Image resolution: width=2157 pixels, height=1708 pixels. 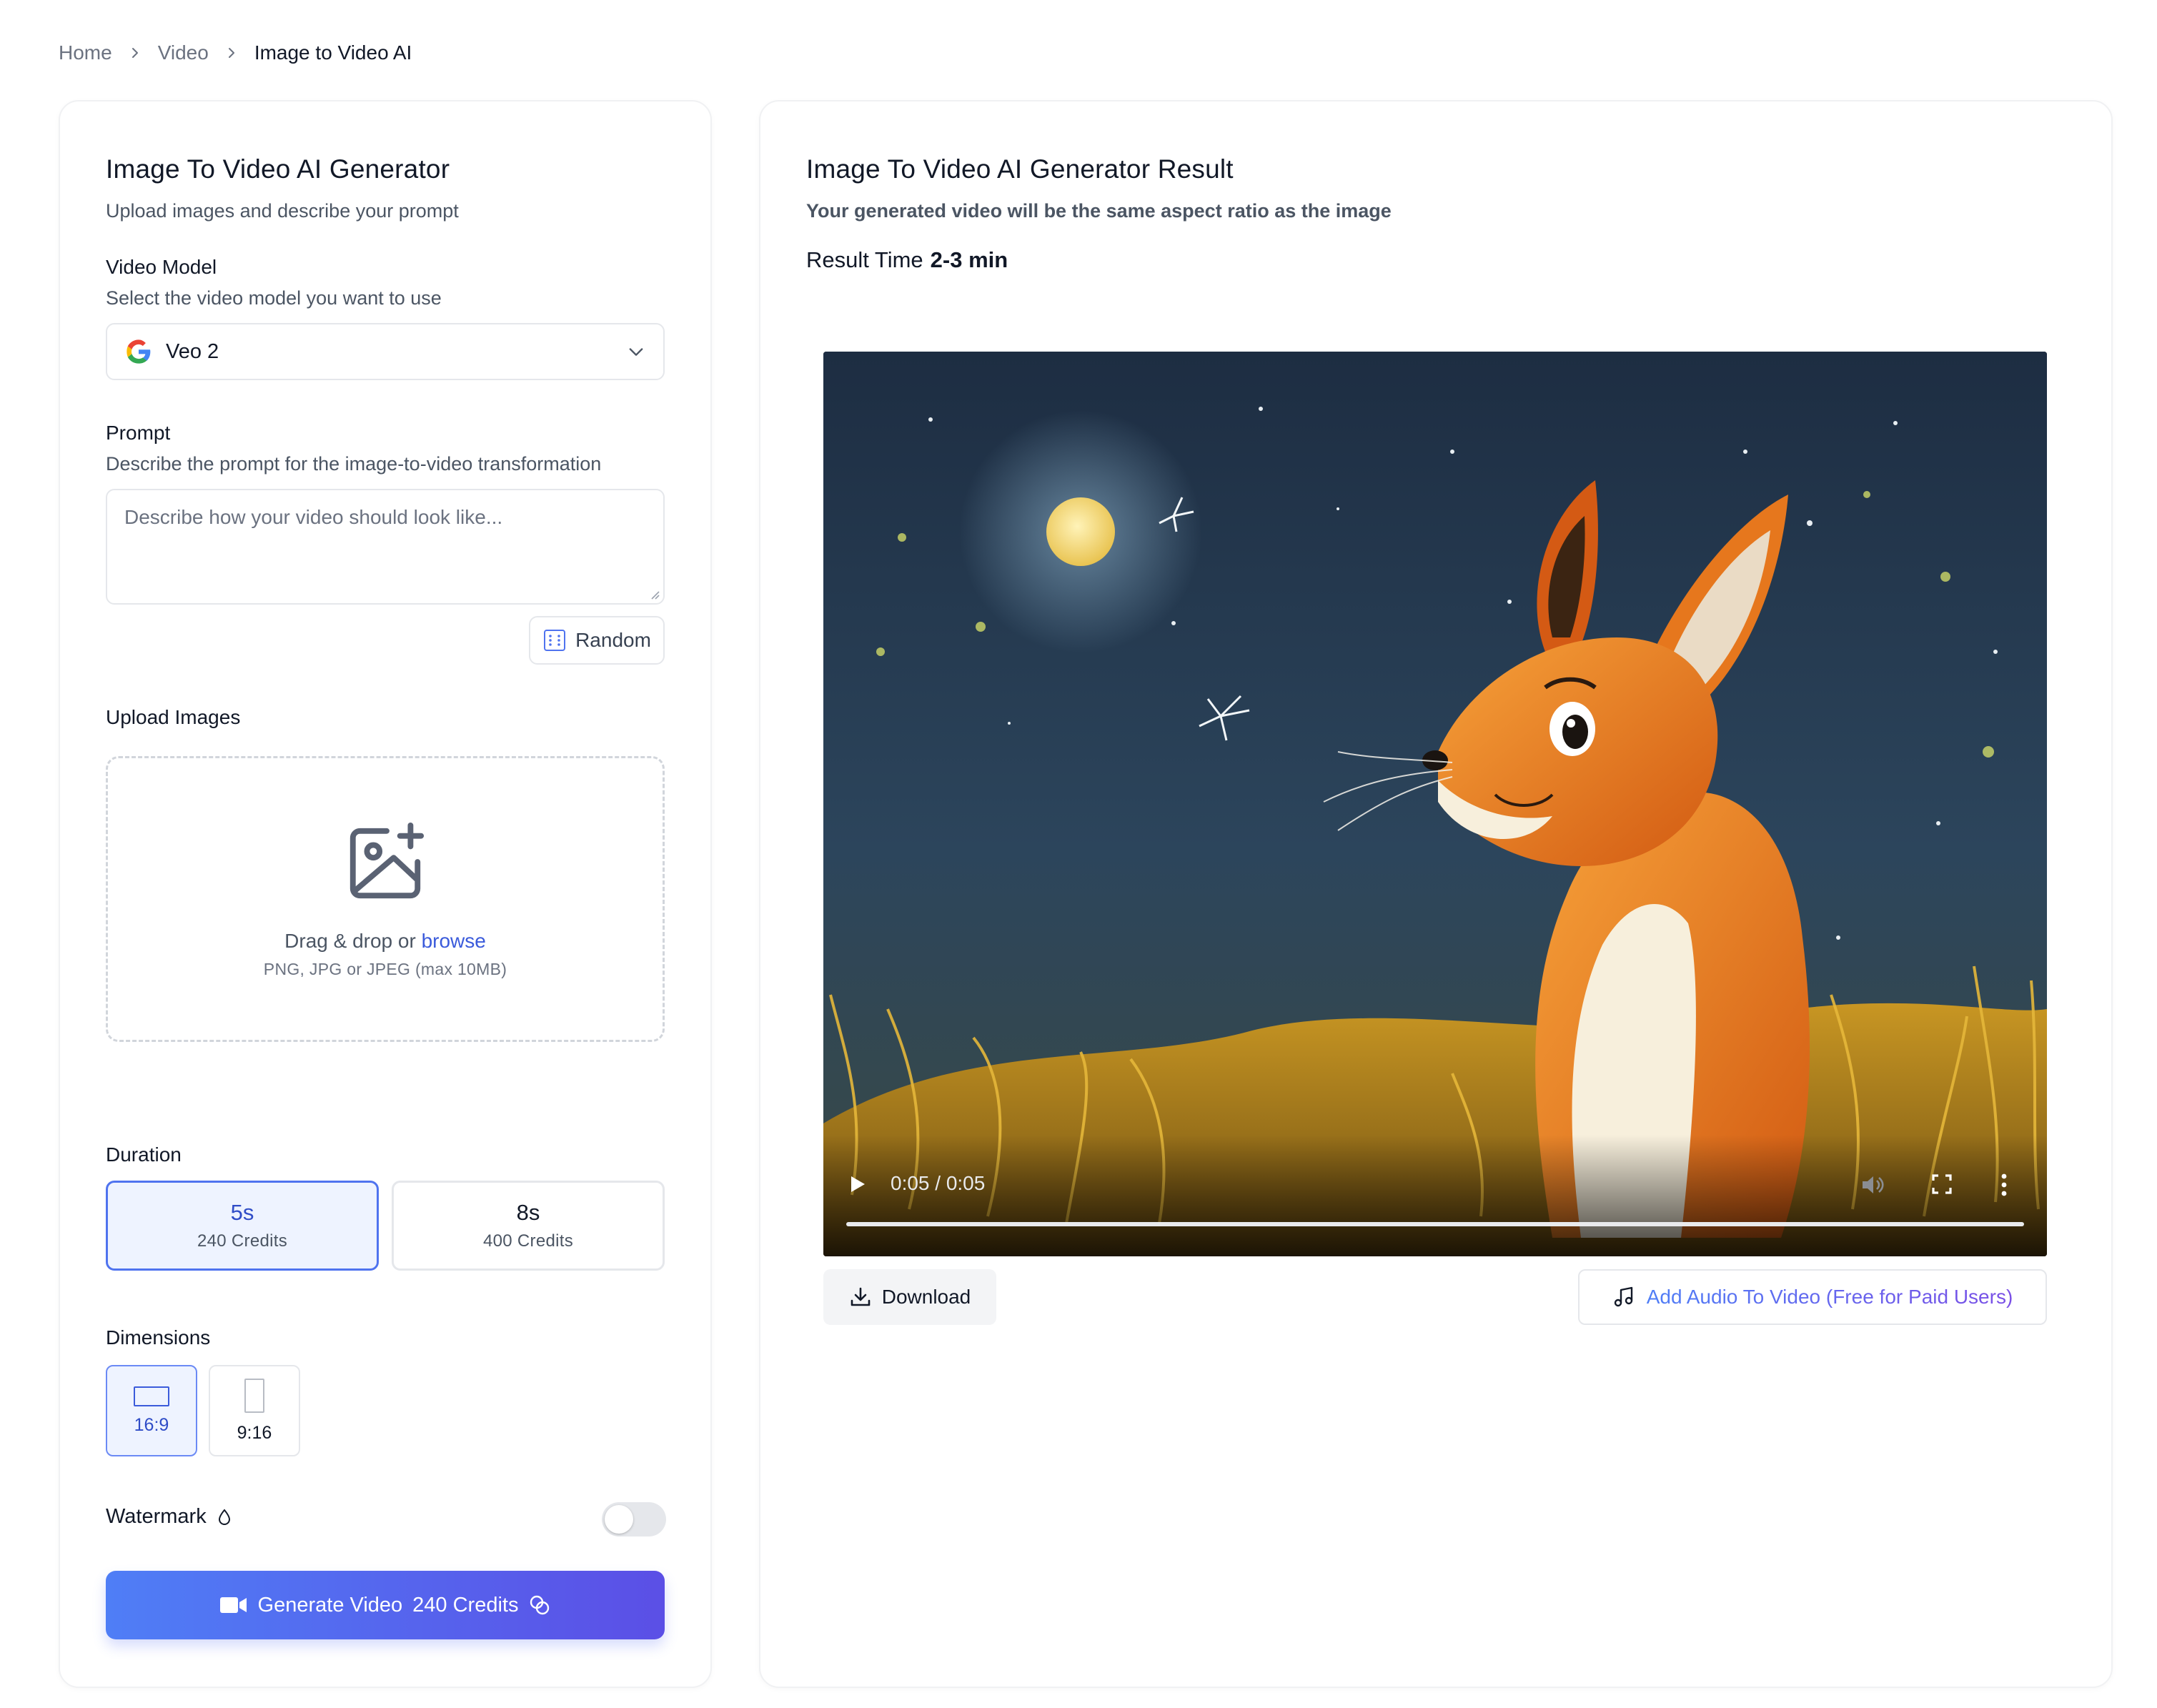 What do you see at coordinates (158, 1337) in the screenshot?
I see `dimensions-label: Dimensions` at bounding box center [158, 1337].